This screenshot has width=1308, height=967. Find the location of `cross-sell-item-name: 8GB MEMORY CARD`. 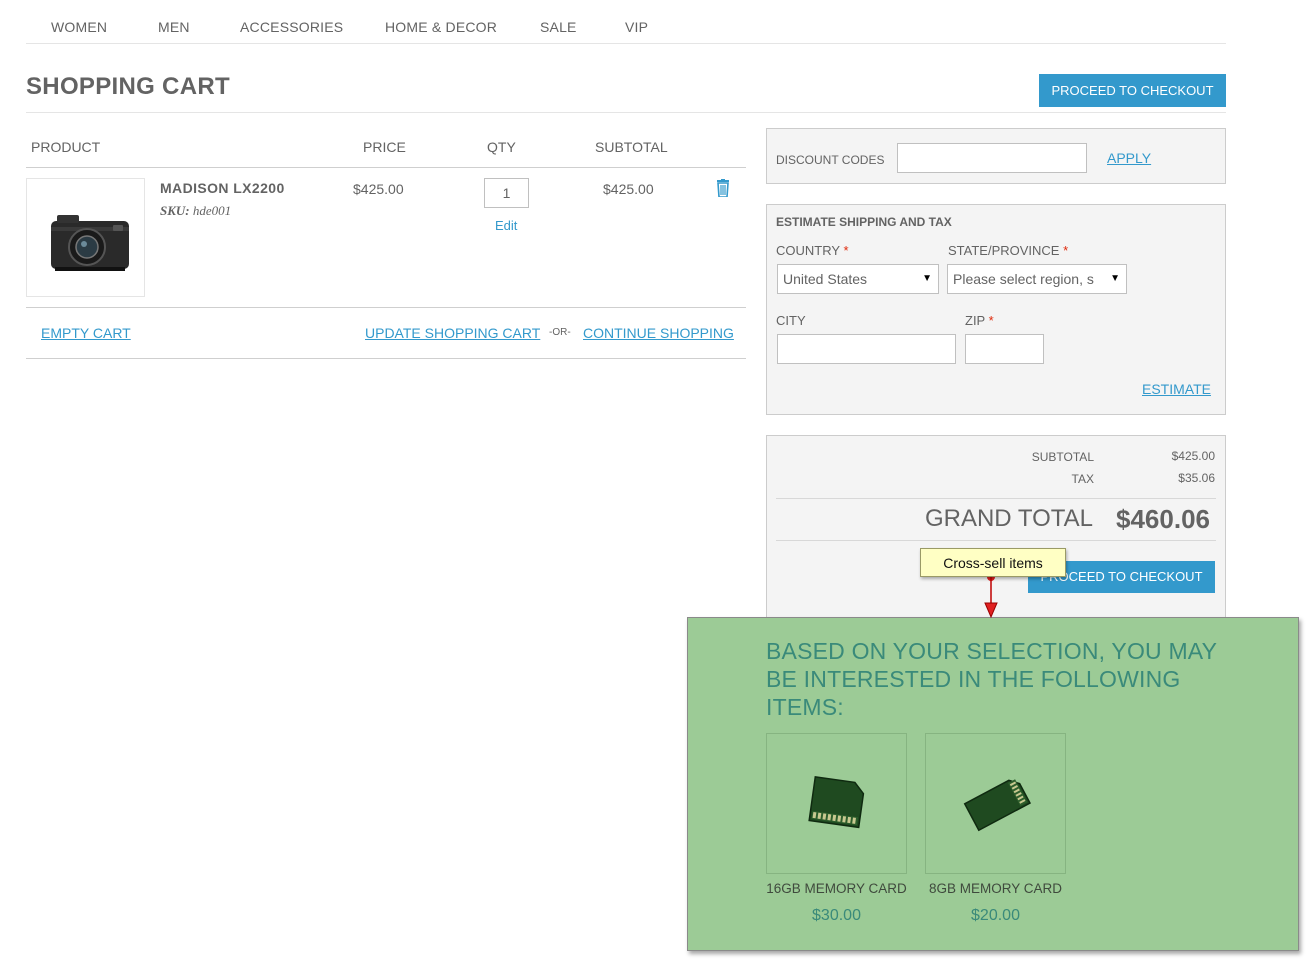

cross-sell-item-name: 8GB MEMORY CARD is located at coordinates (995, 888).